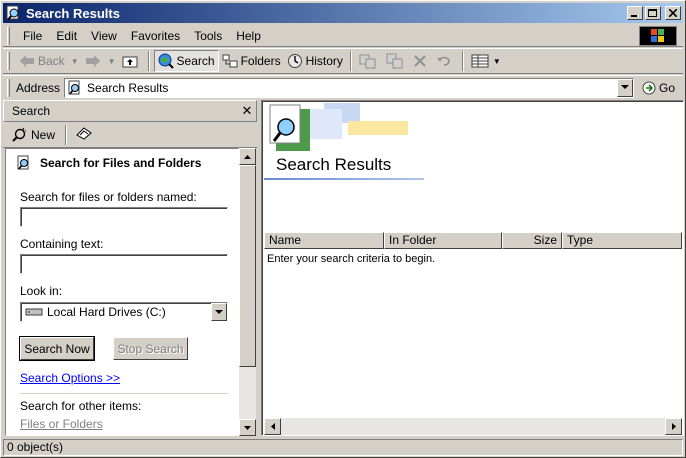  What do you see at coordinates (443, 240) in the screenshot?
I see `column-in-folder: In Folder` at bounding box center [443, 240].